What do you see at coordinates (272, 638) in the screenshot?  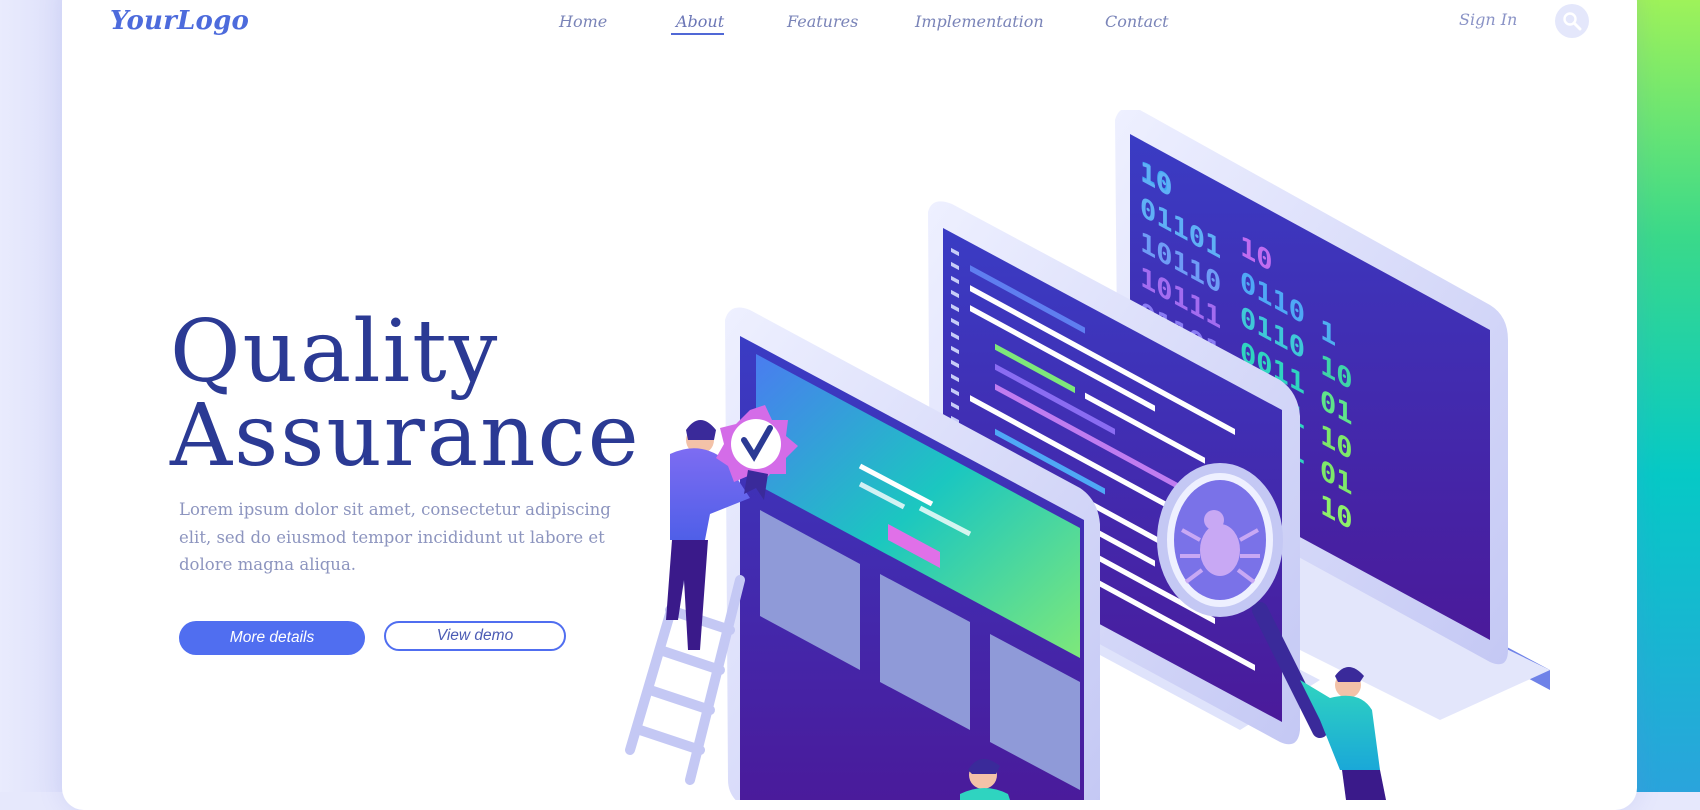 I see `more-details-button: More details` at bounding box center [272, 638].